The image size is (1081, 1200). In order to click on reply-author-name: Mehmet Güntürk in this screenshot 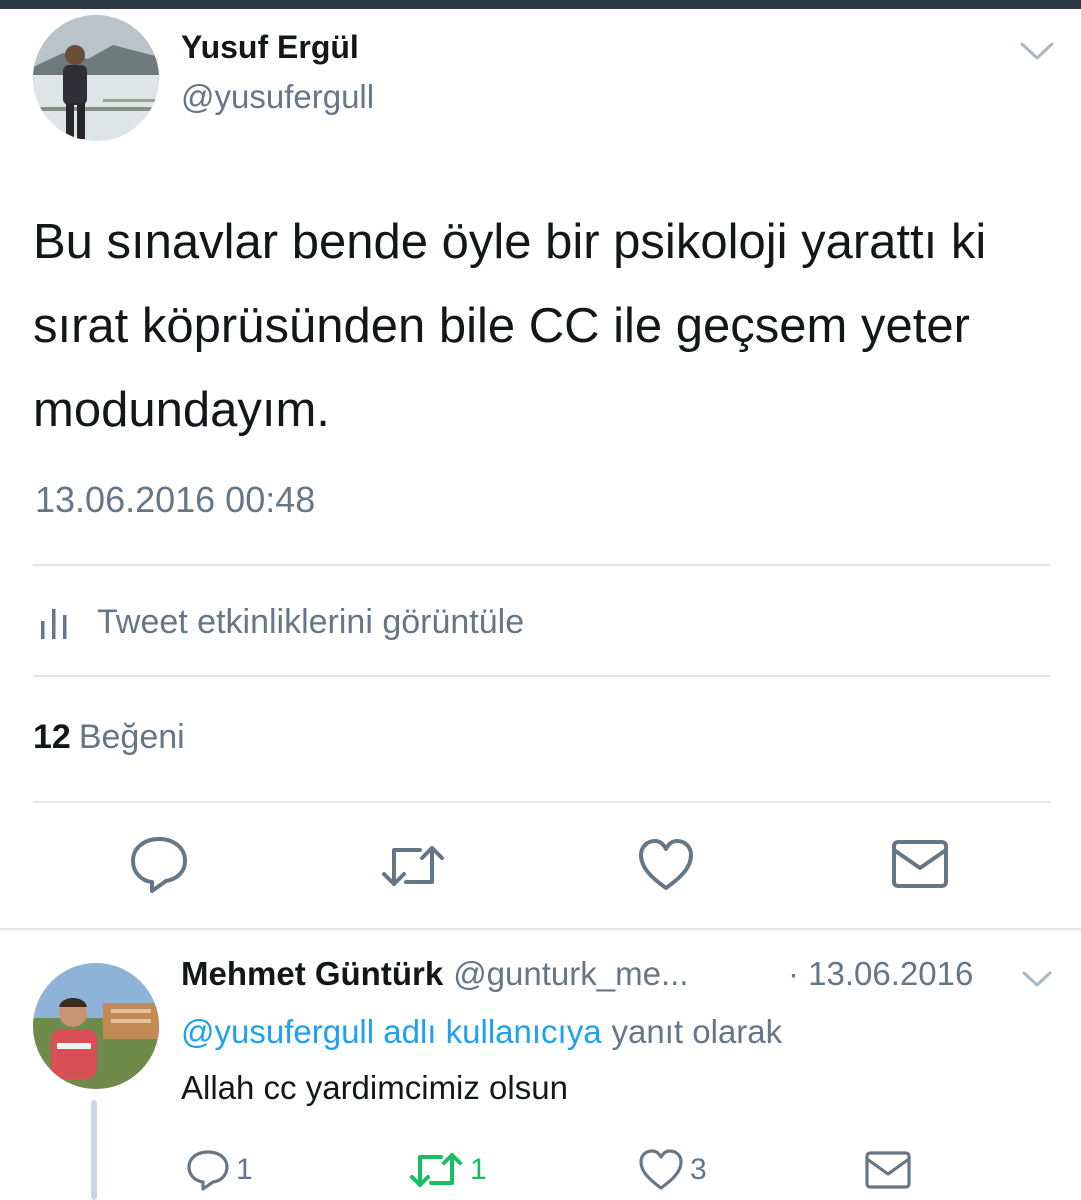, I will do `click(312, 973)`.